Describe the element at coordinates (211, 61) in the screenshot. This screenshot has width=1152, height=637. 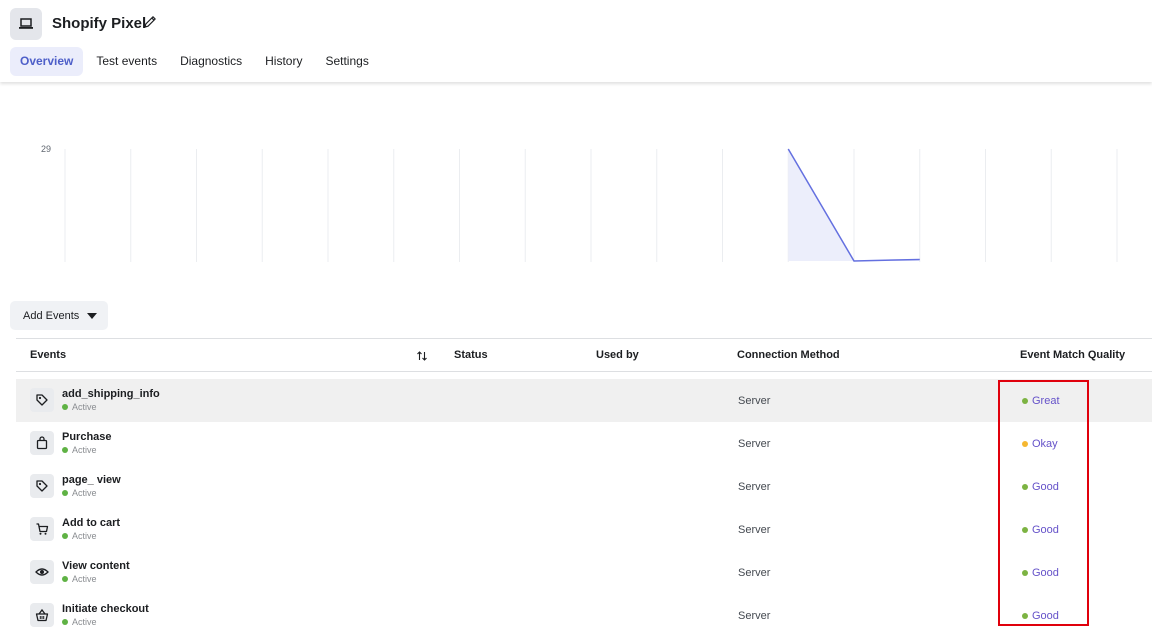
I see `tab-diagnostics: Diagnostics` at that location.